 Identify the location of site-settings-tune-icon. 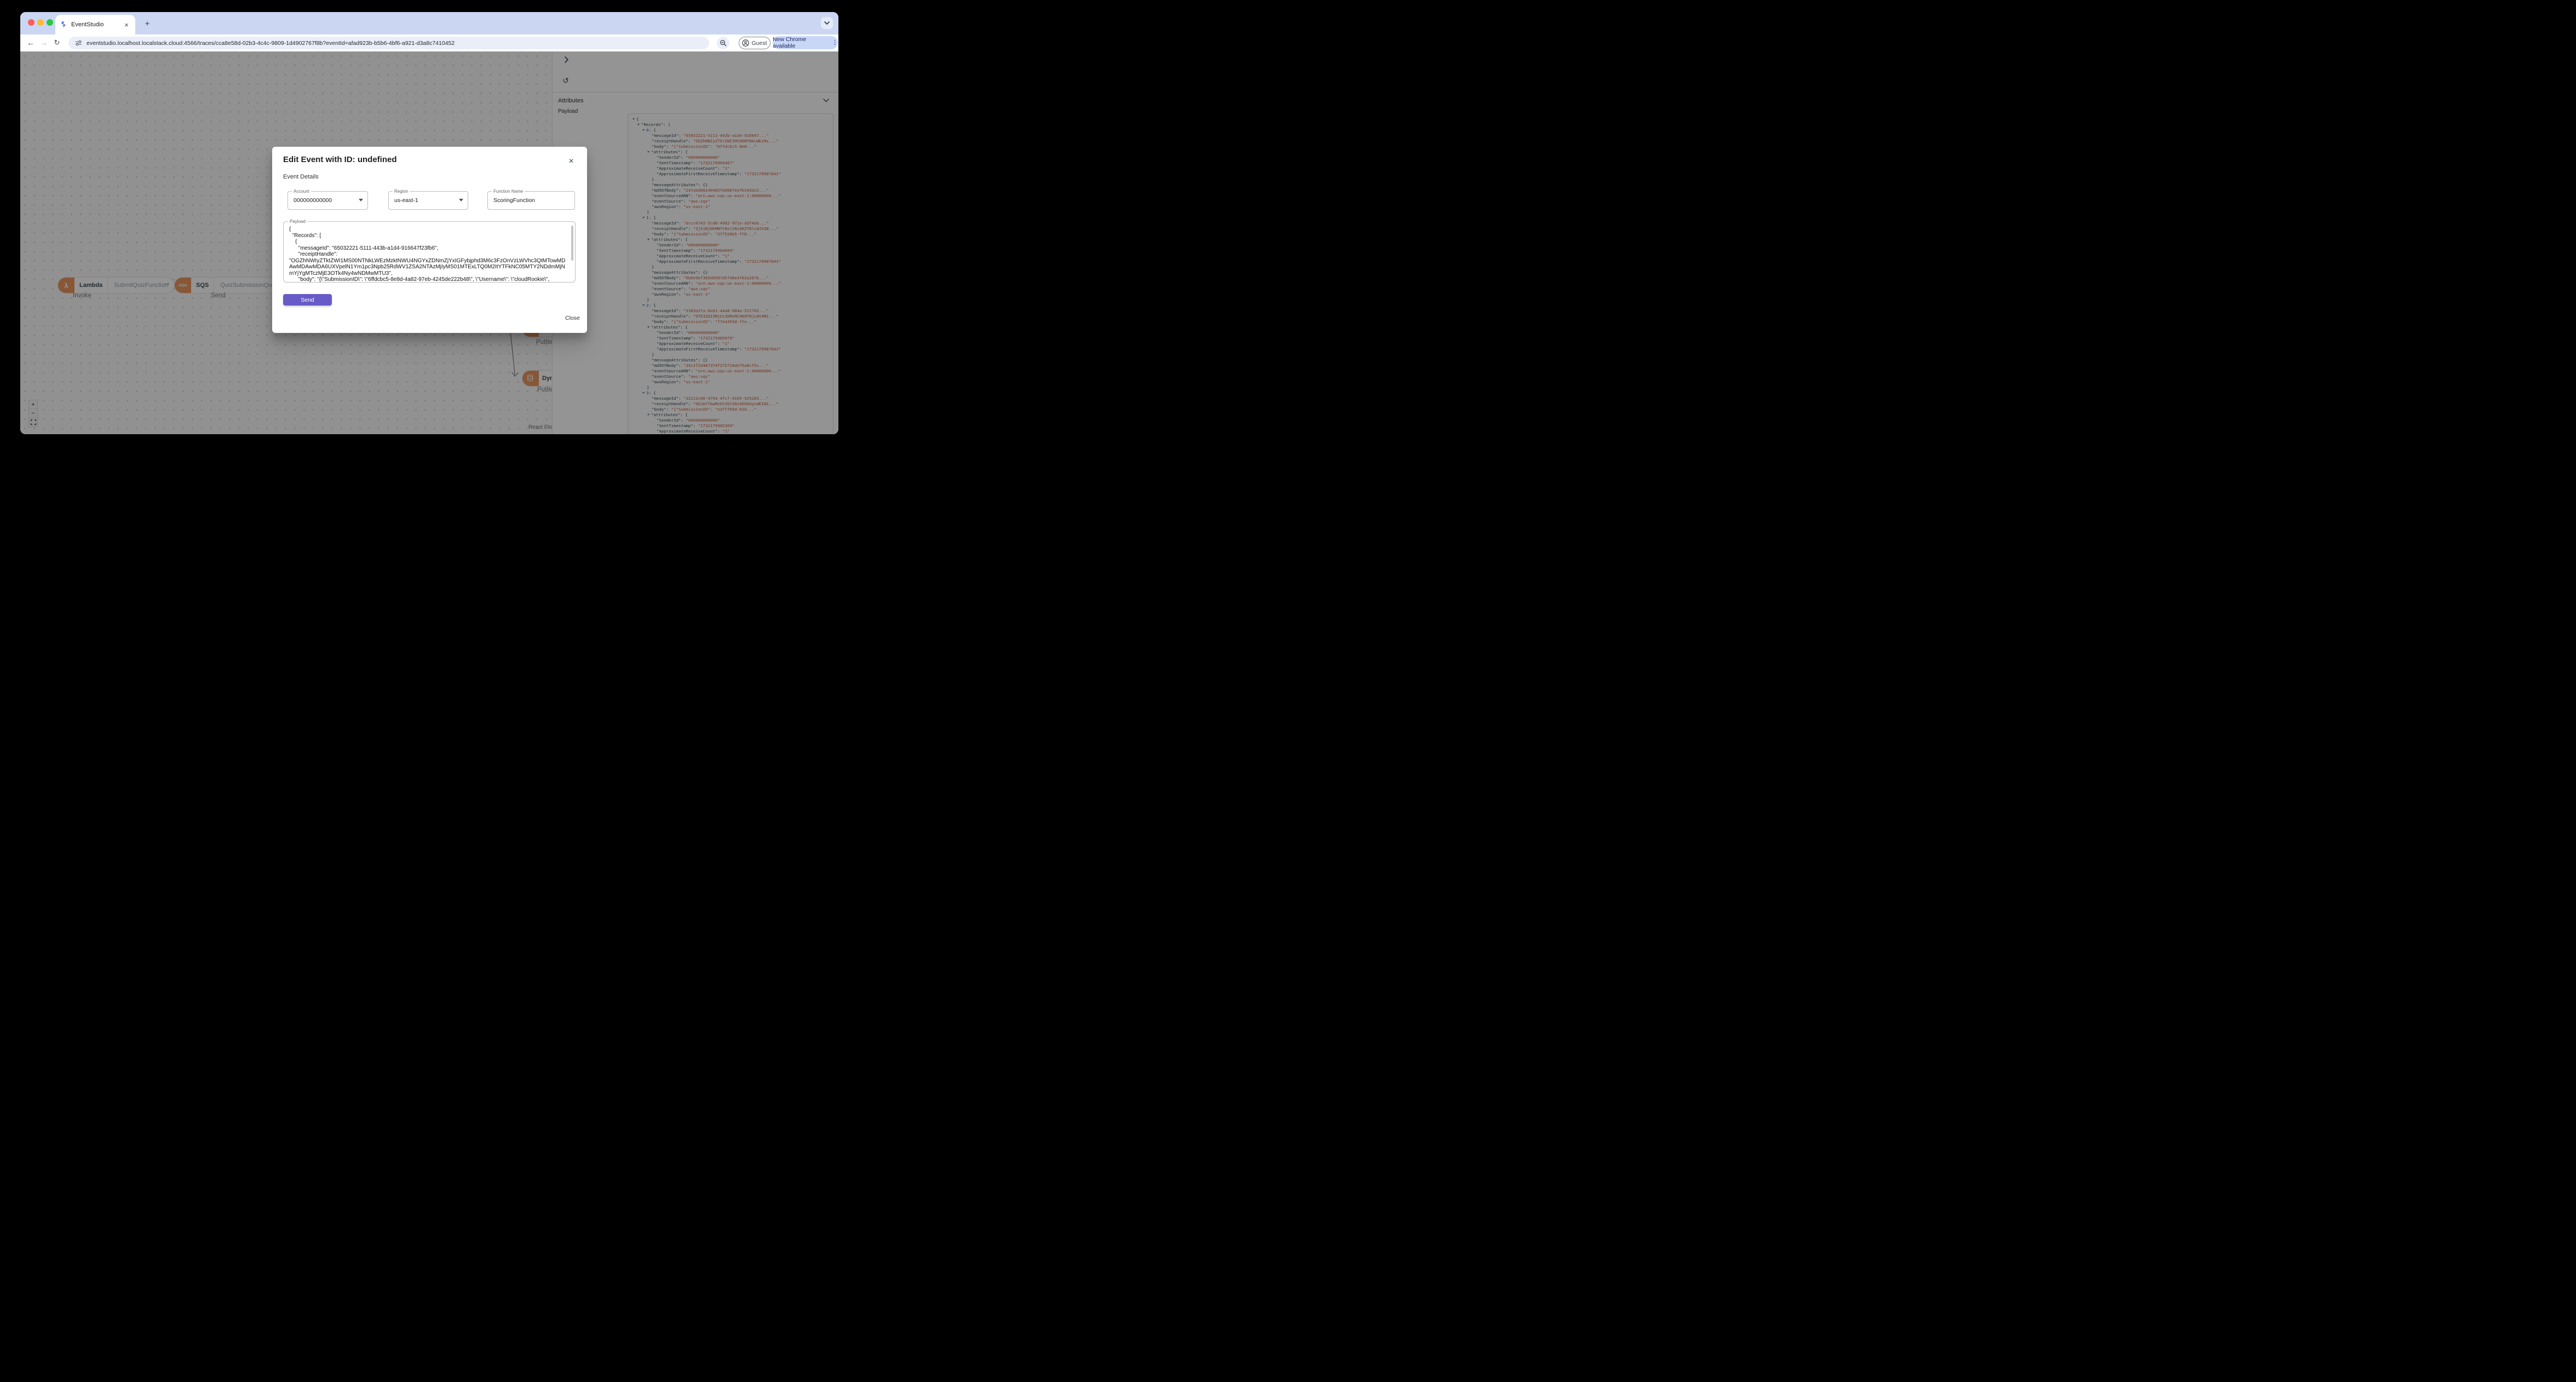
(78, 43).